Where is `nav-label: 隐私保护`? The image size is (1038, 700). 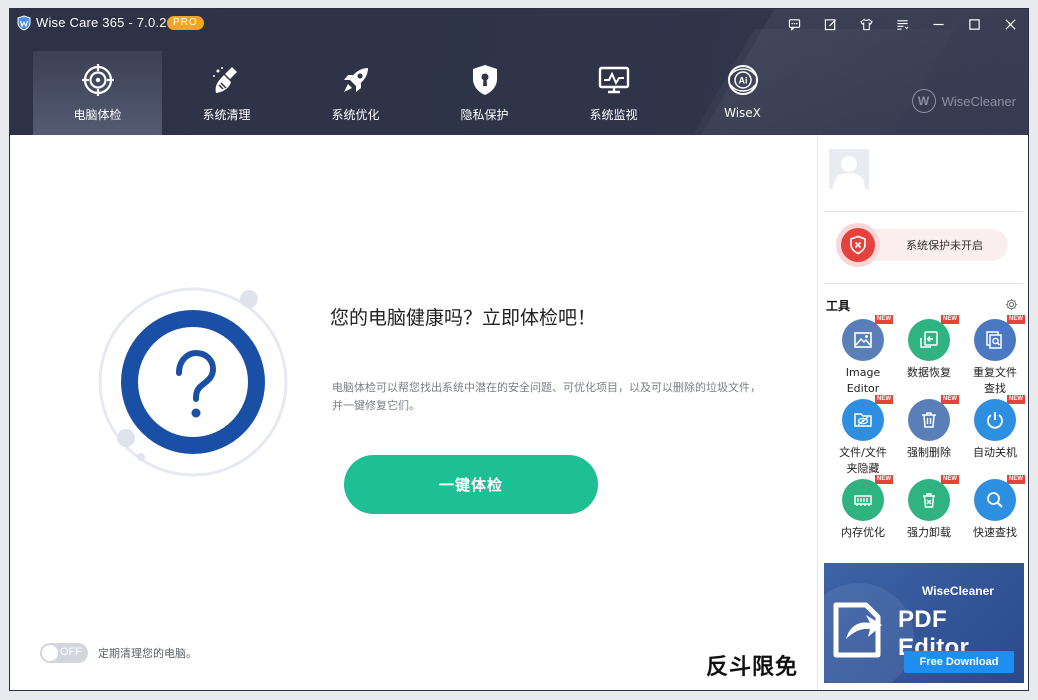 nav-label: 隐私保护 is located at coordinates (484, 115).